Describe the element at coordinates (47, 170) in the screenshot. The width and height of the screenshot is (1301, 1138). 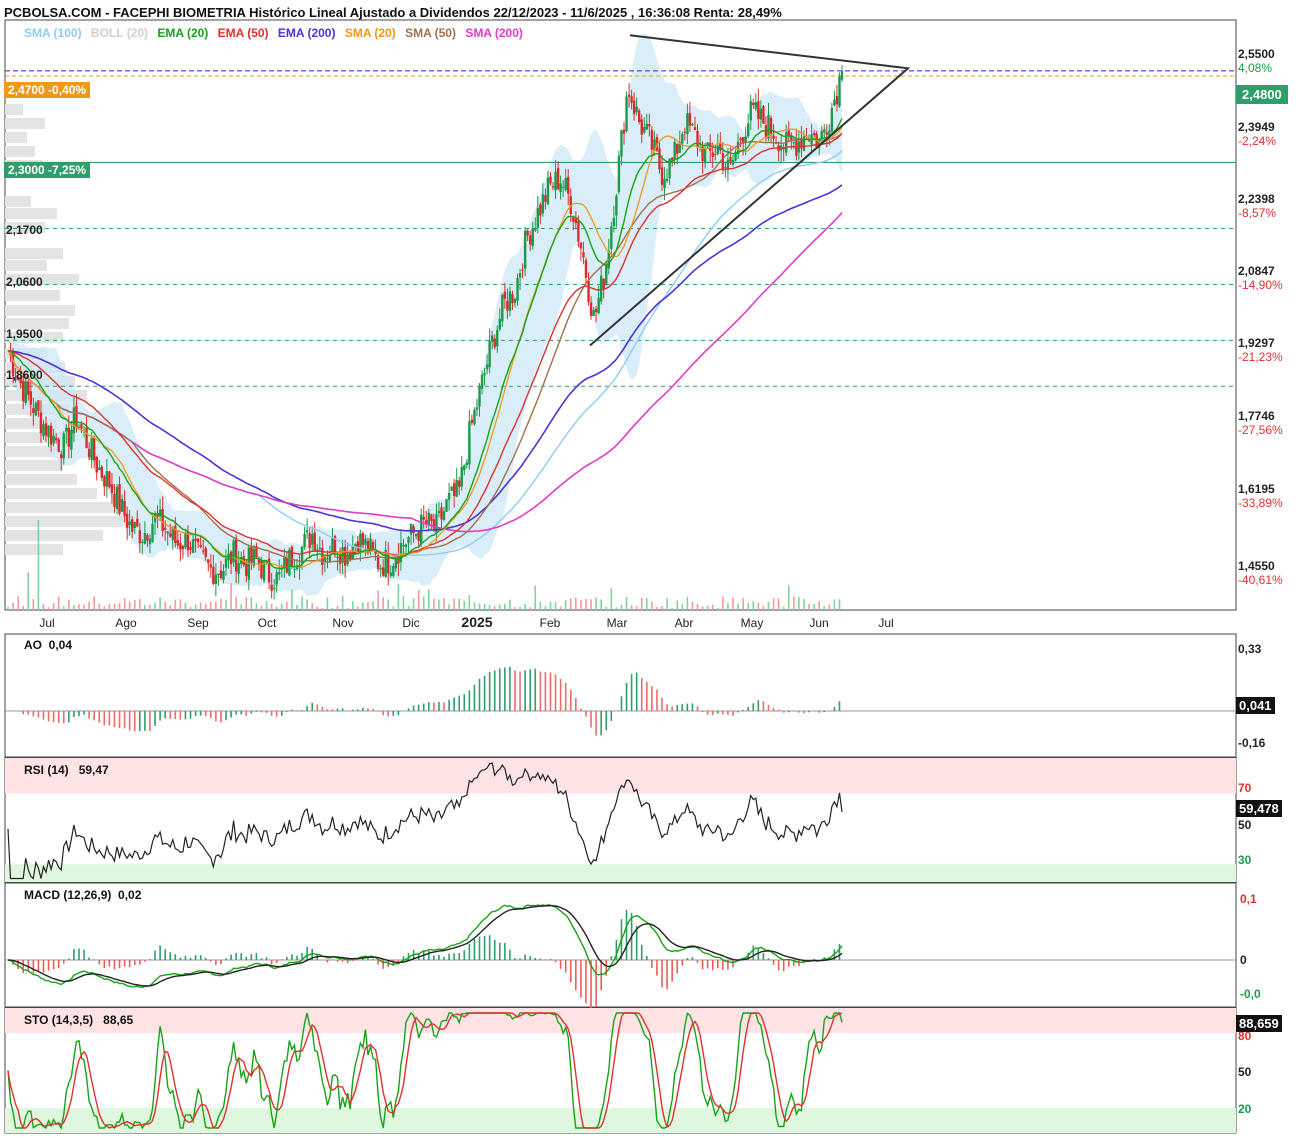
I see `support-price-label-left: 2,3000 -7,25%` at that location.